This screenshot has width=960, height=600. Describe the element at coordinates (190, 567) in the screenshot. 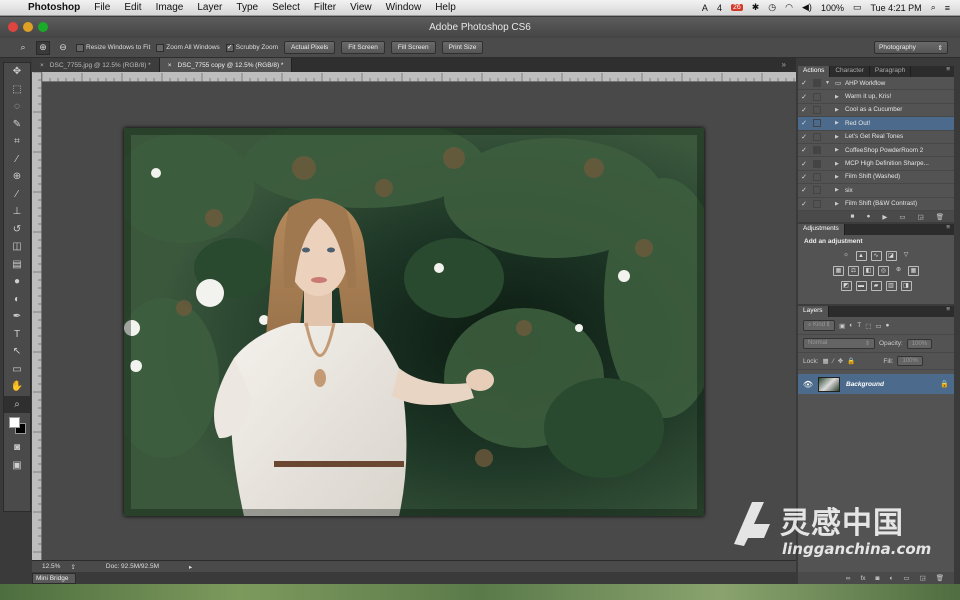

I see `status-menu-arrow-icon: ▸` at that location.